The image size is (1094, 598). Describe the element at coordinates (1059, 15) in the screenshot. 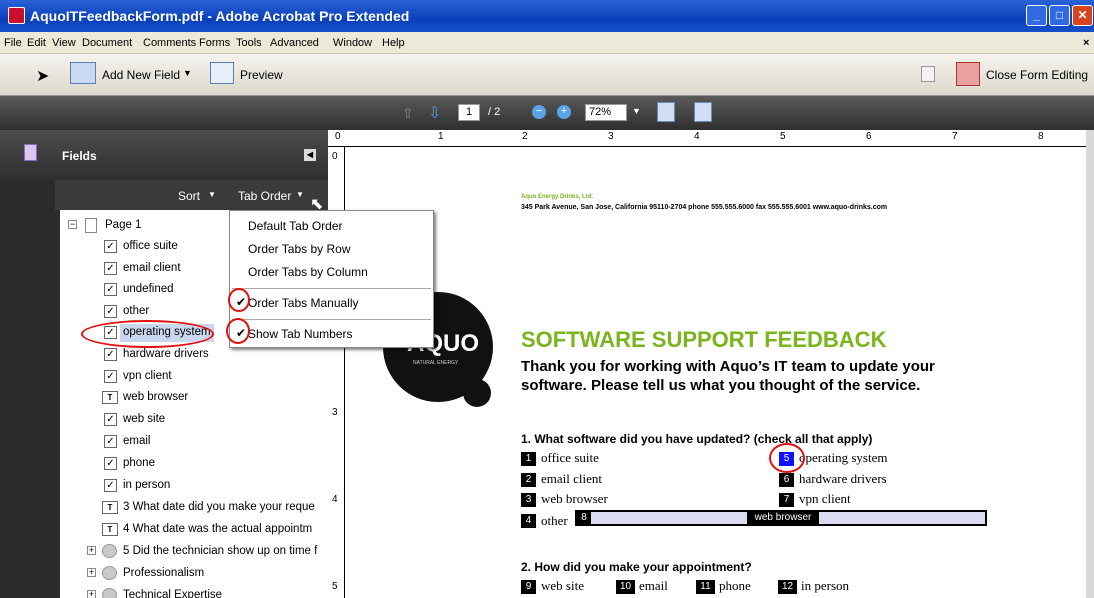

I see `maximize-icon: □` at that location.